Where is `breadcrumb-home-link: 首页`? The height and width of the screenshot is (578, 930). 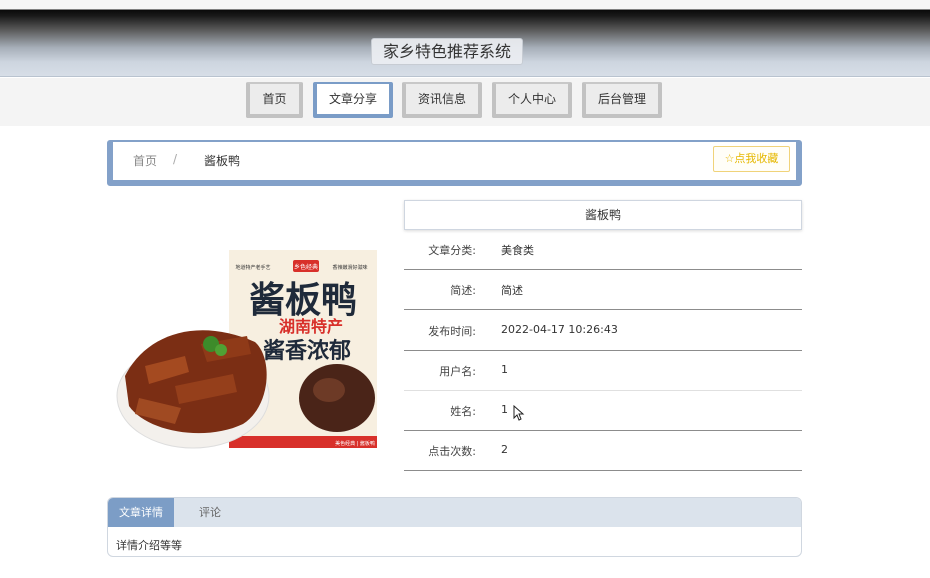 breadcrumb-home-link: 首页 is located at coordinates (145, 160).